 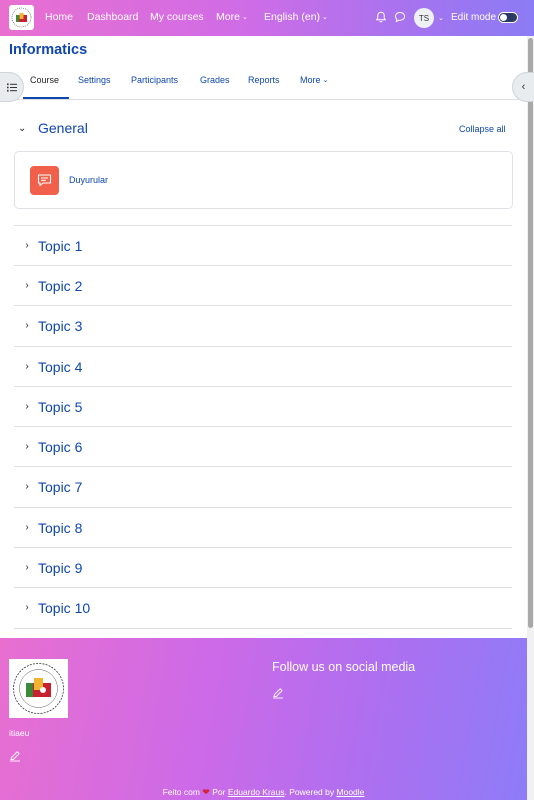 I want to click on topic-row: › Topic 7, so click(x=263, y=486).